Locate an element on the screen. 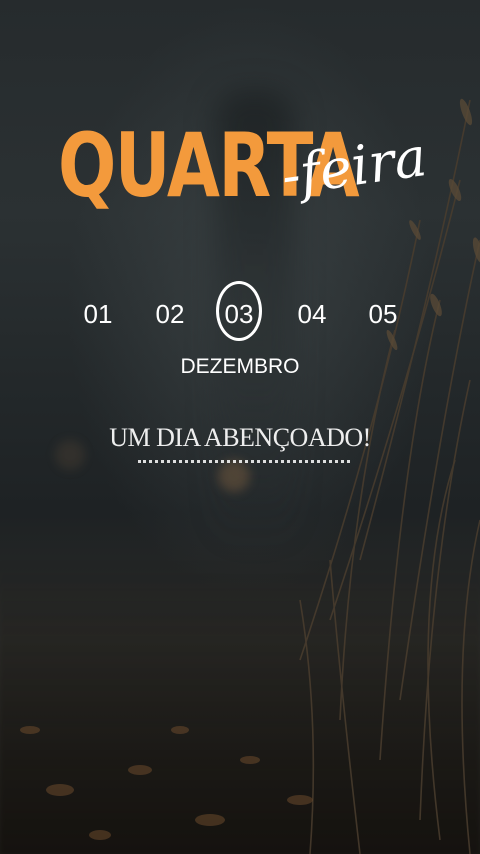 The height and width of the screenshot is (854, 480). day-item-selected: 03 is located at coordinates (239, 314).